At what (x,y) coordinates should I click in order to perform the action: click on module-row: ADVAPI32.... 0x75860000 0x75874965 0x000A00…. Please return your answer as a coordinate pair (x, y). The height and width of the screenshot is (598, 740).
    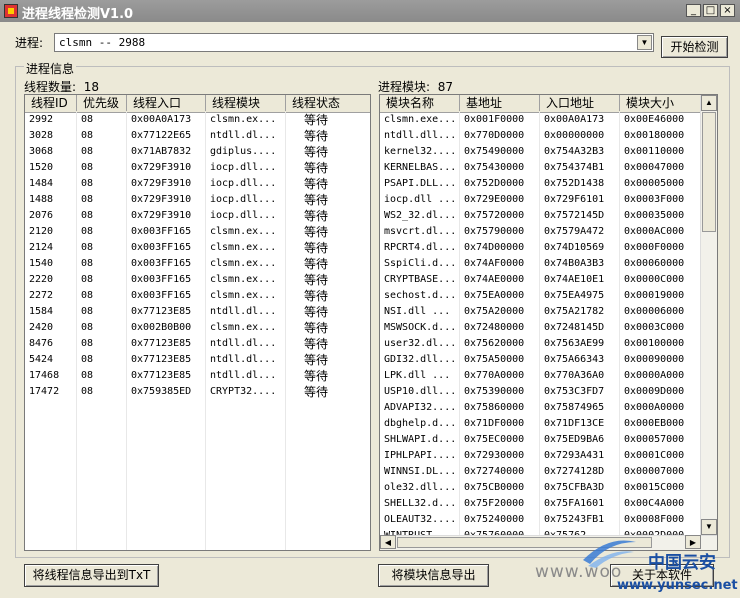
    Looking at the image, I should click on (541, 408).